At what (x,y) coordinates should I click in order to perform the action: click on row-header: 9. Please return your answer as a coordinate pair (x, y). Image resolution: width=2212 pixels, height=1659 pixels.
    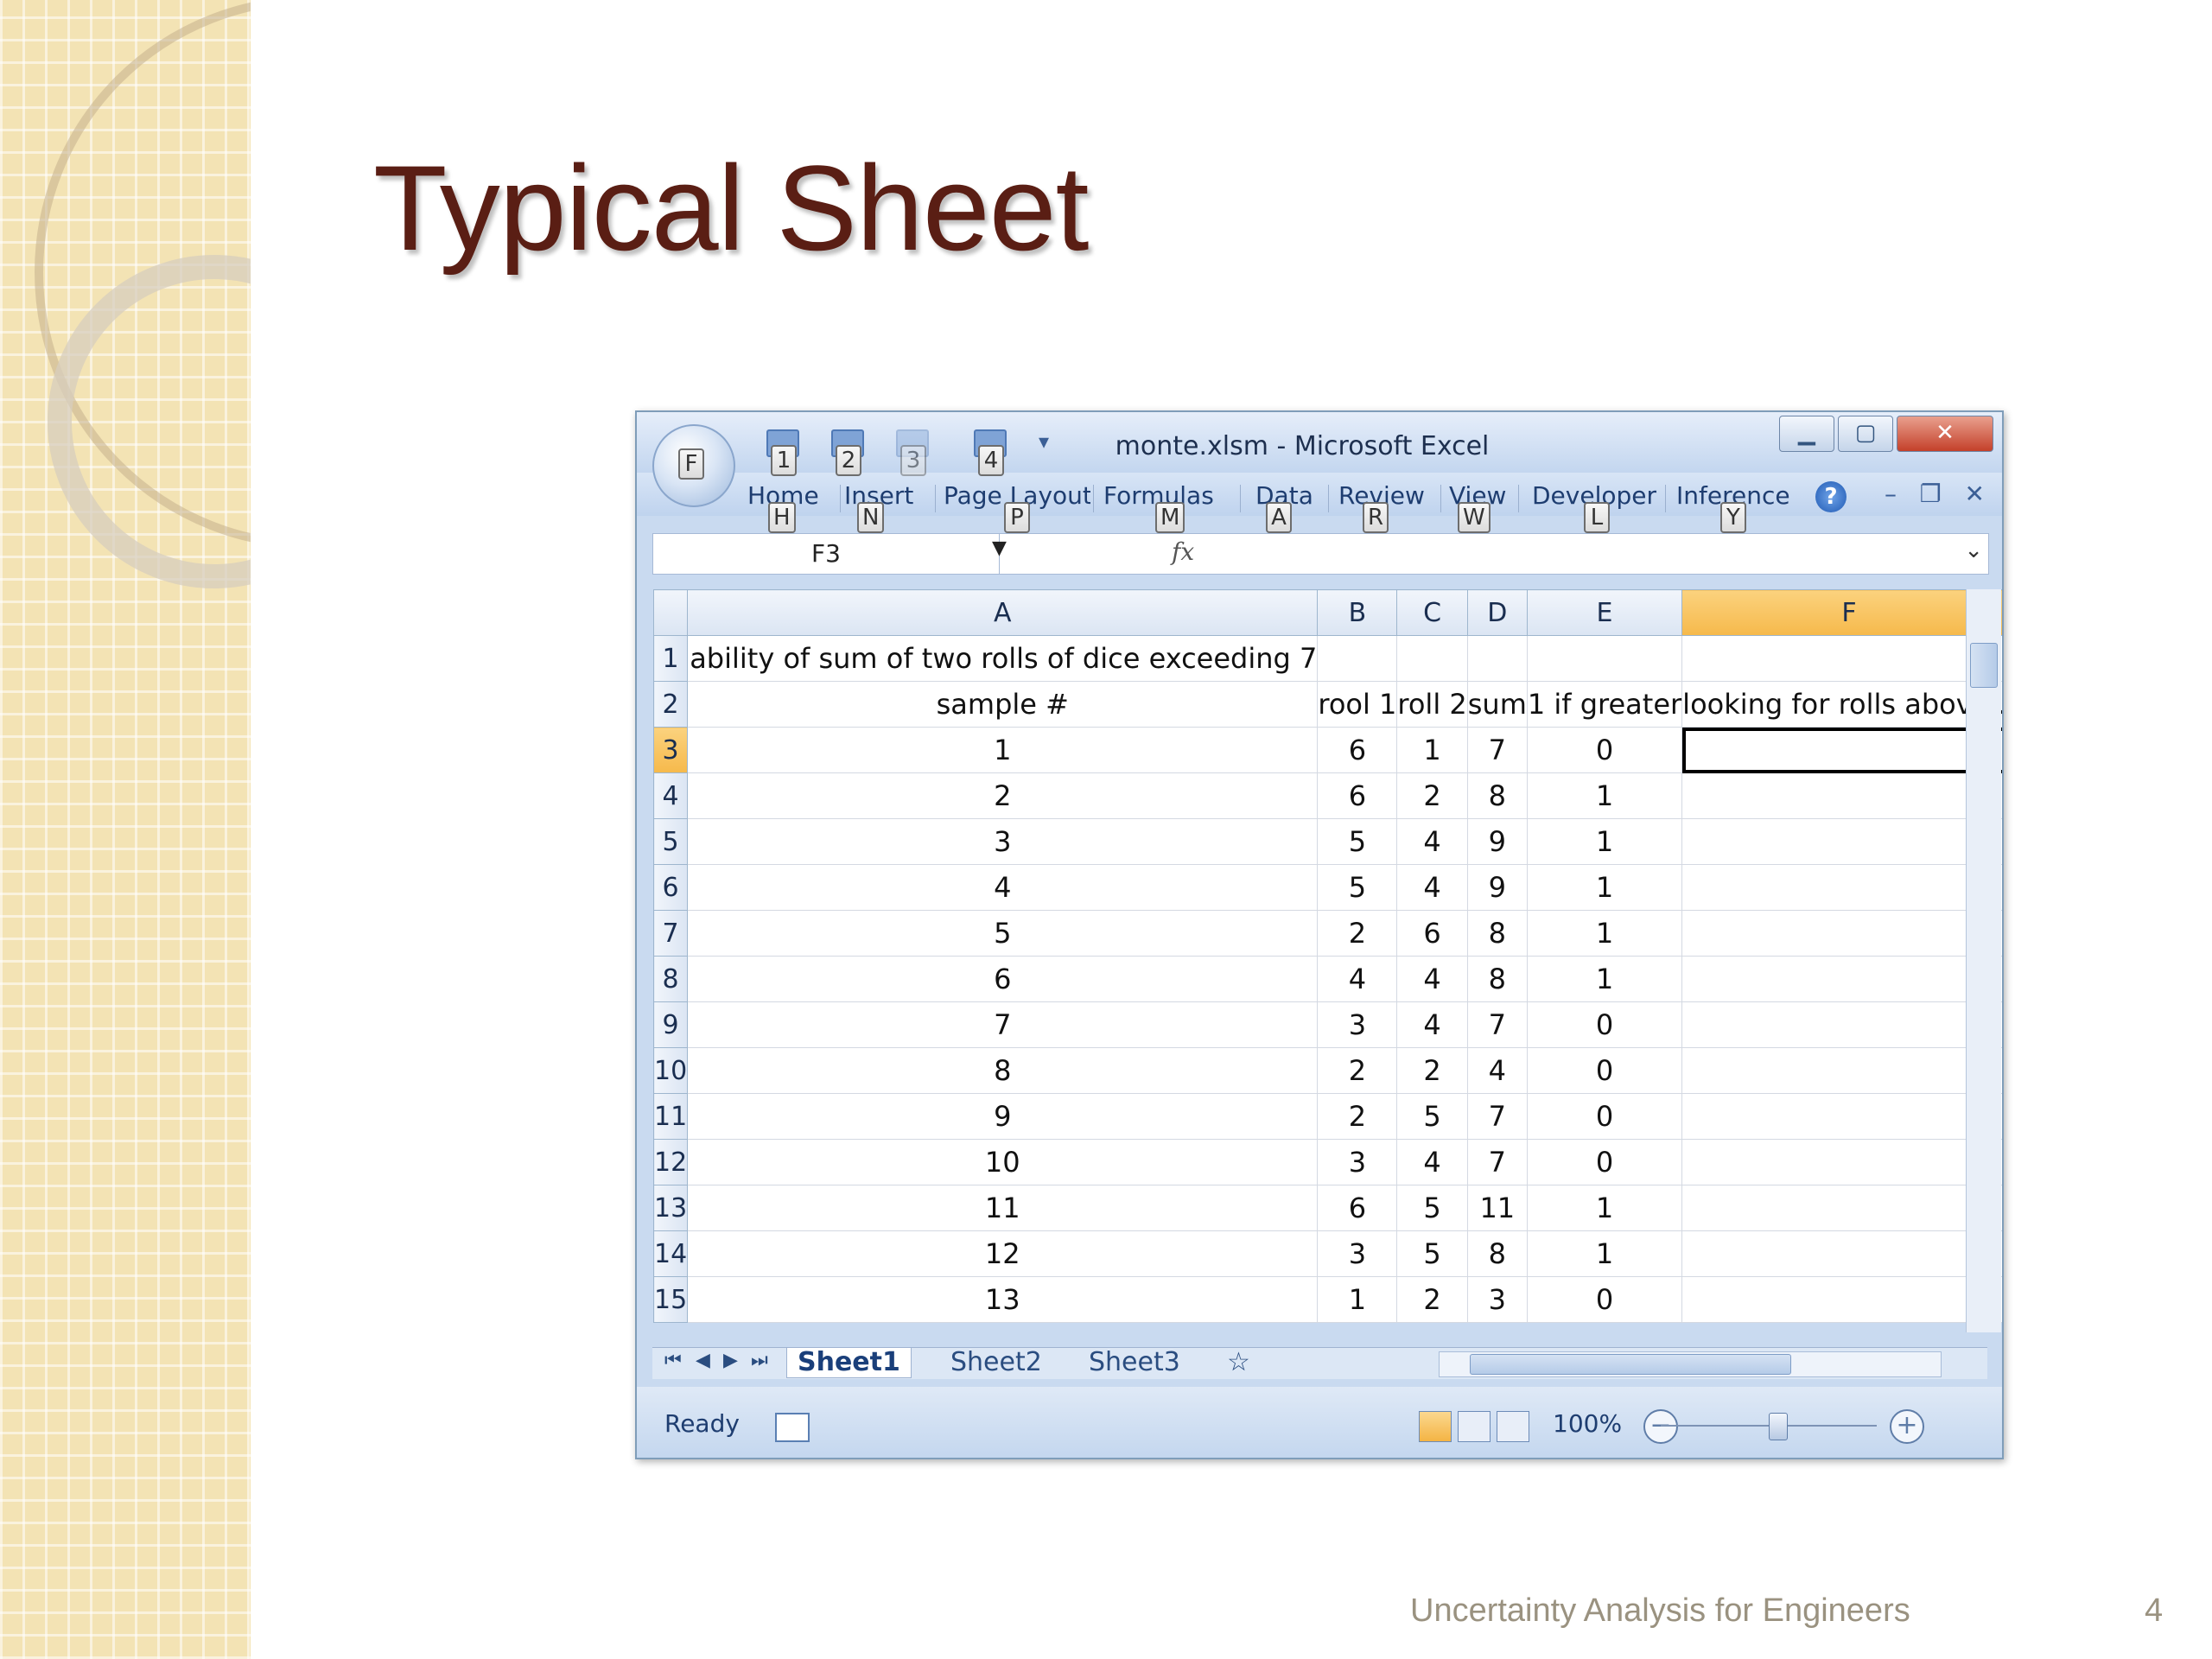
    Looking at the image, I should click on (670, 1024).